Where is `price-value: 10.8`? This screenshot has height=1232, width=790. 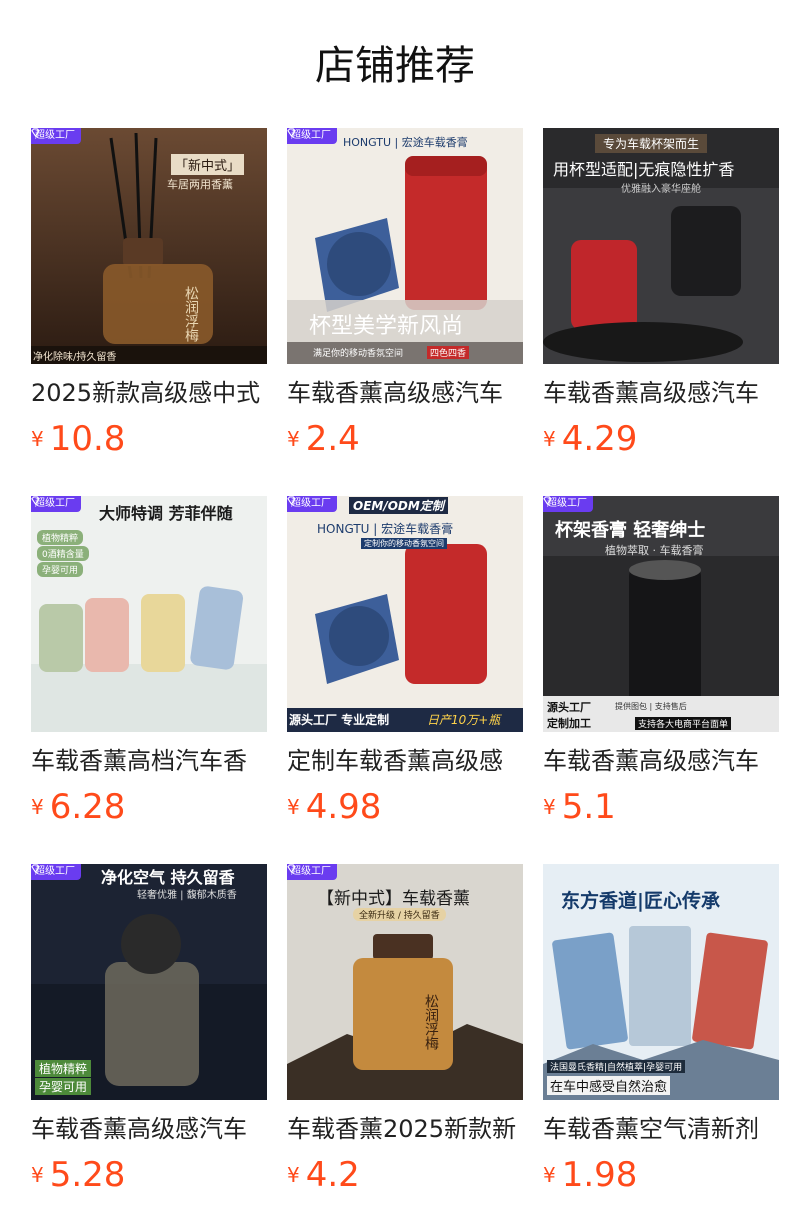 price-value: 10.8 is located at coordinates (87, 439).